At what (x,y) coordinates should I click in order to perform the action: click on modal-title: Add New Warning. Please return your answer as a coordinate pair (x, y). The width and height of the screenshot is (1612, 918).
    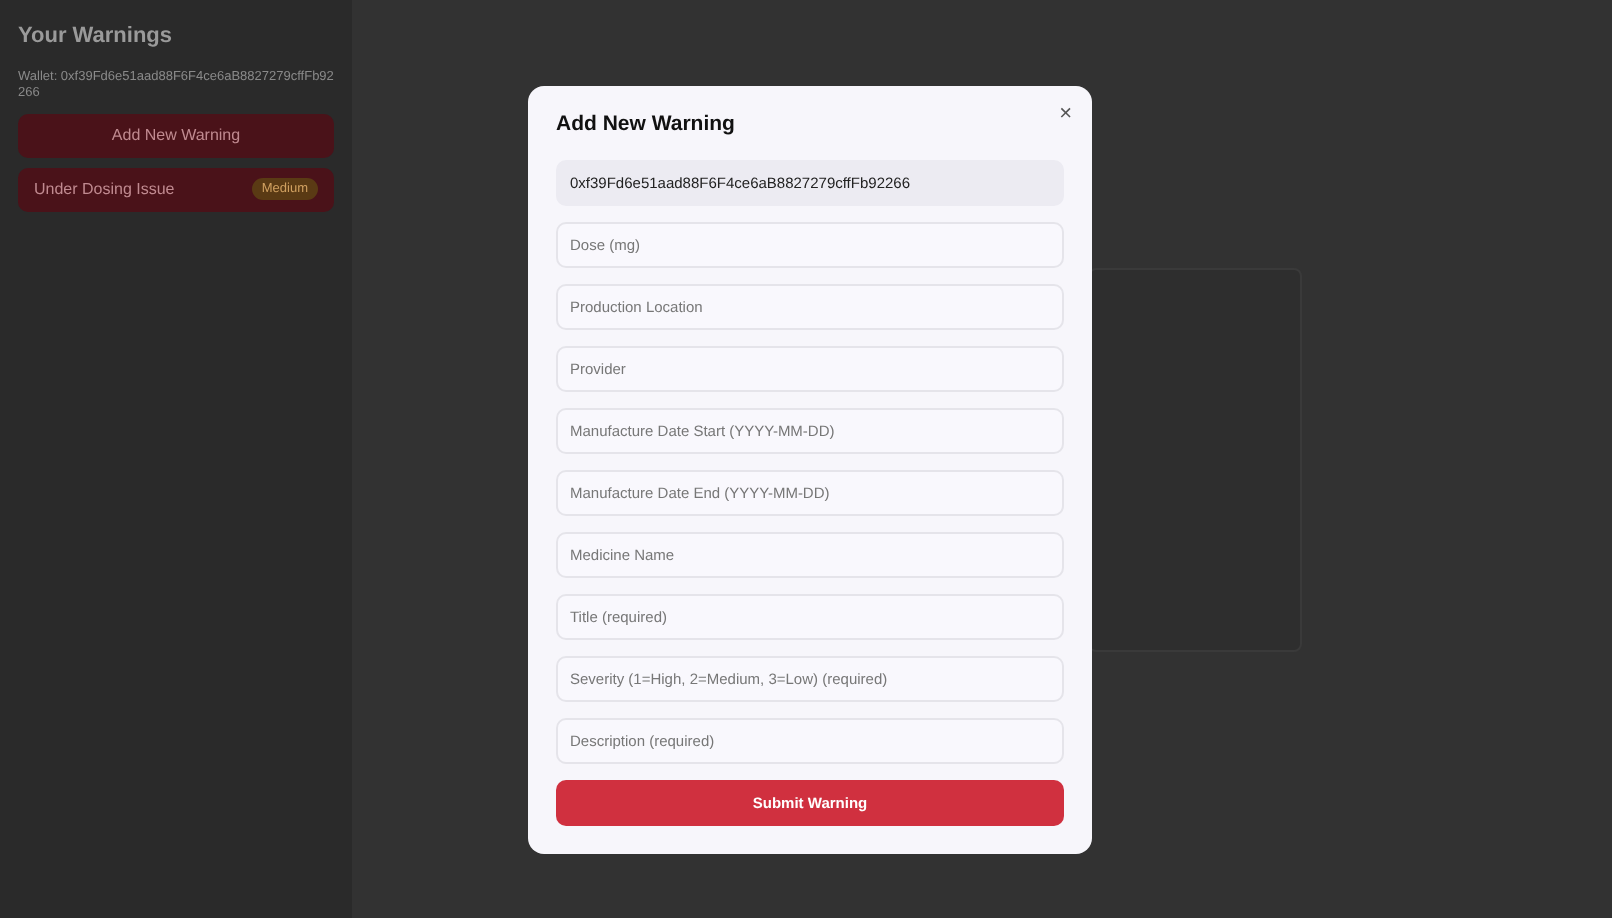
    Looking at the image, I should click on (645, 124).